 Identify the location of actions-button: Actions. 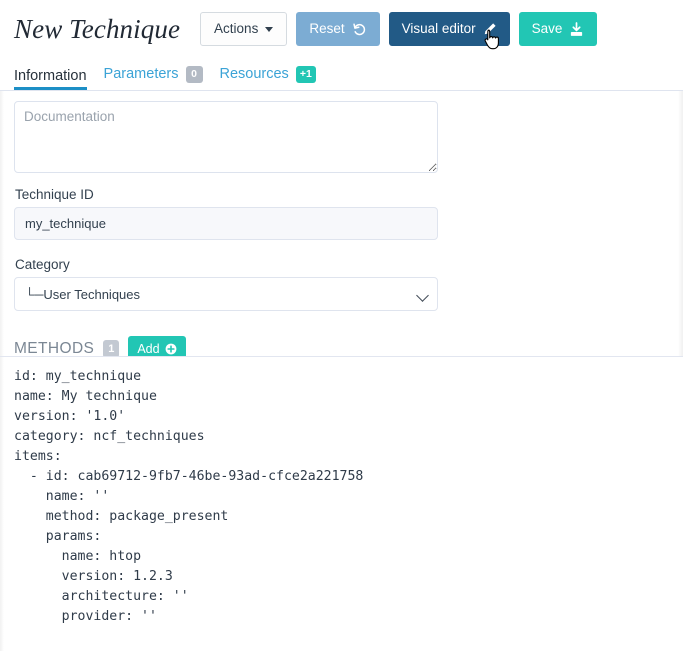
(244, 29).